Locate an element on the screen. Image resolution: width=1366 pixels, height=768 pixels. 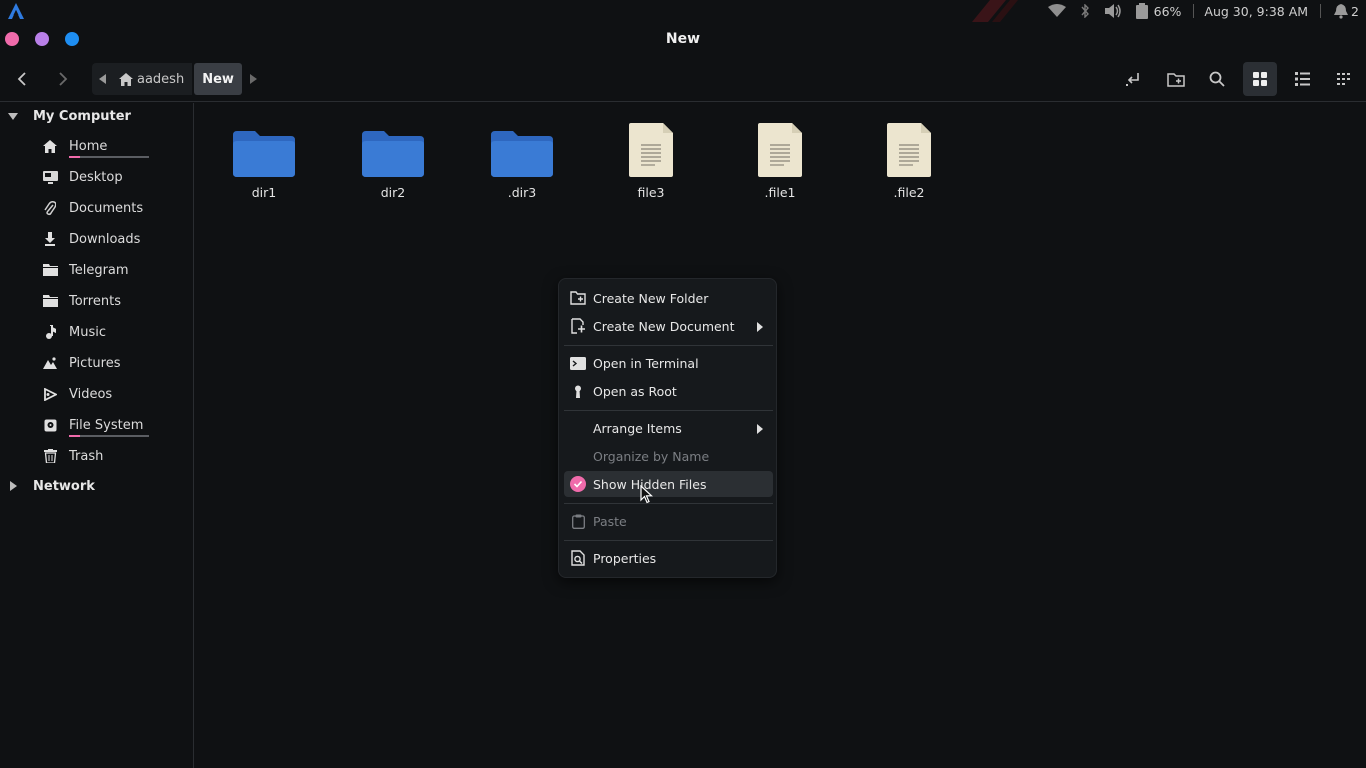
mouse-pointer-icon is located at coordinates (647, 496).